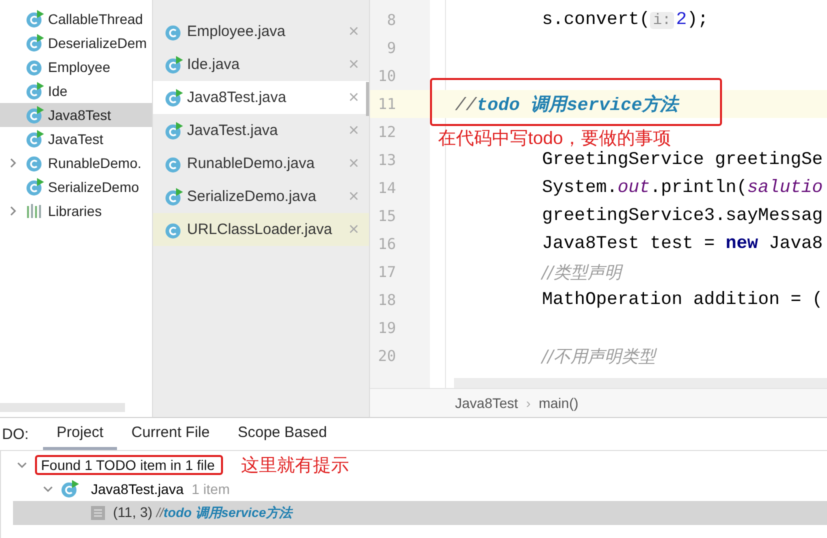 The image size is (827, 538). I want to click on line-number: 11, so click(386, 104).